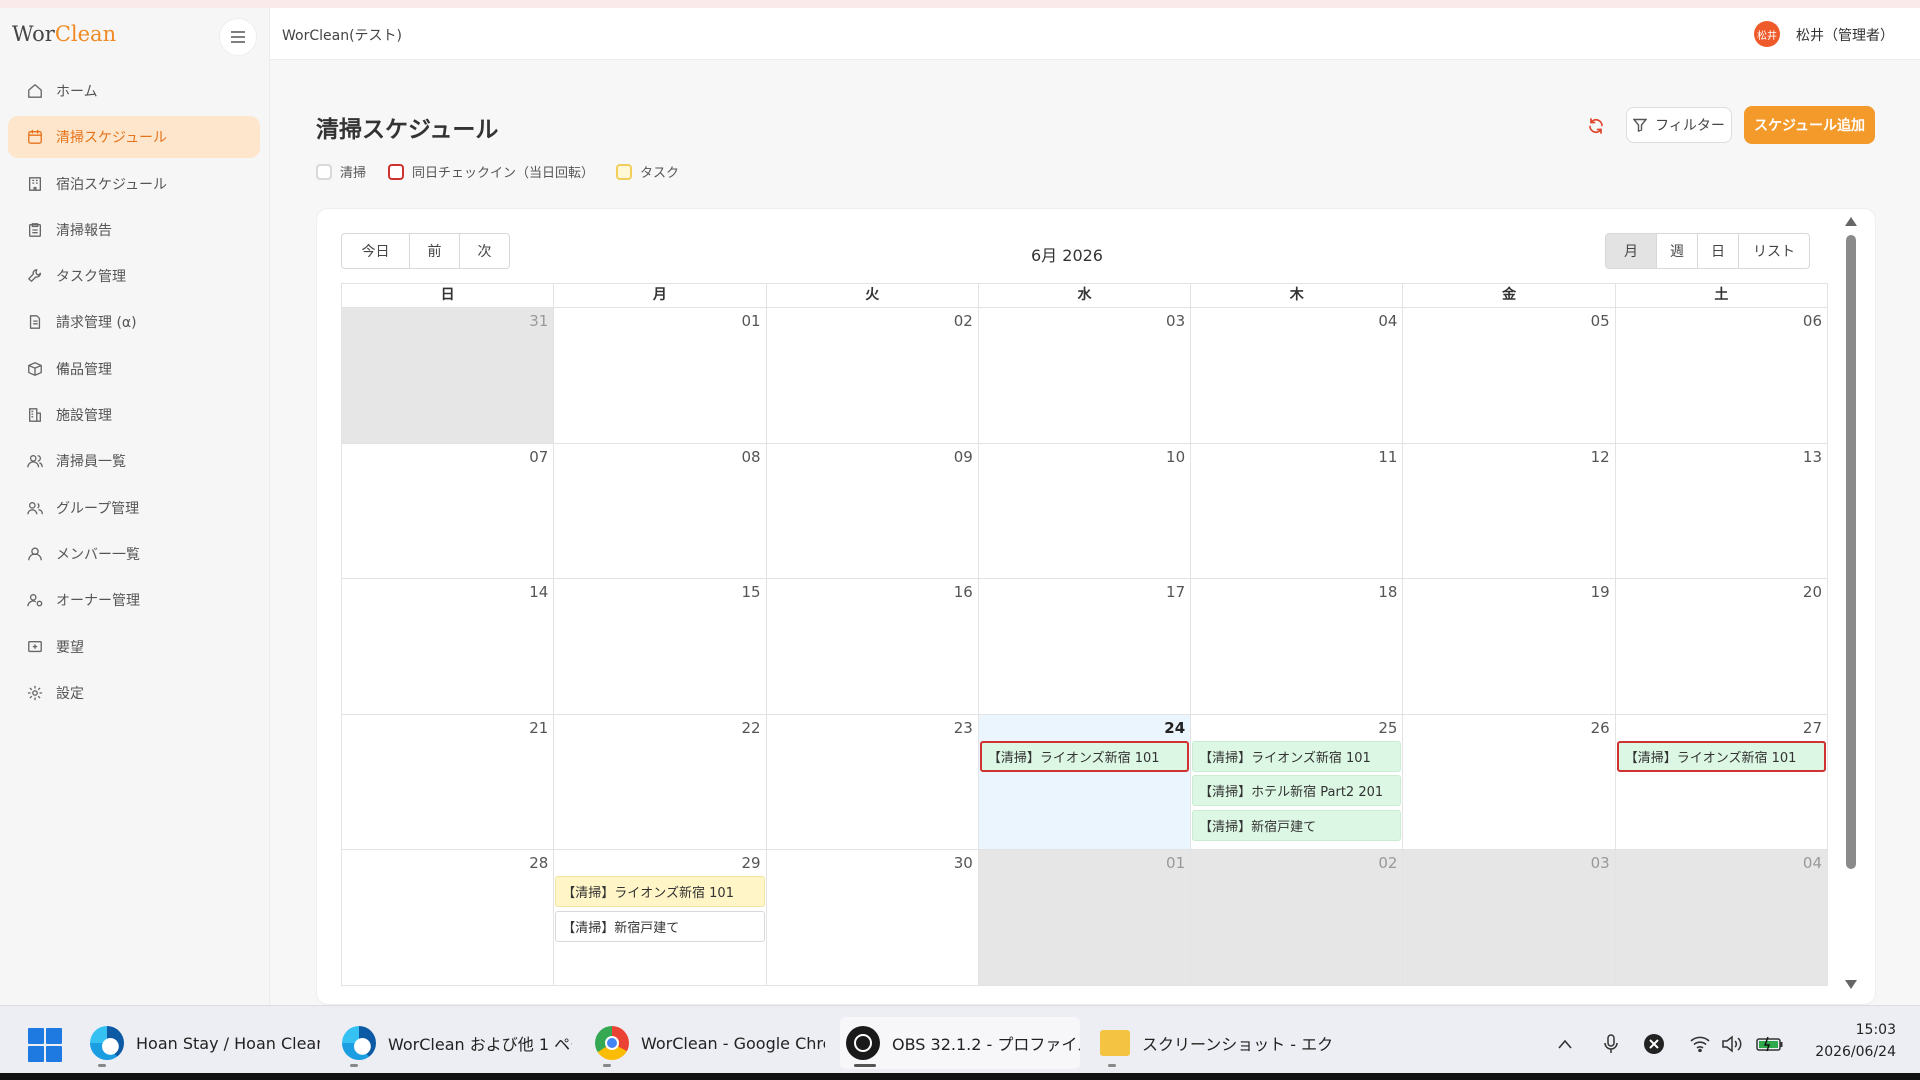 This screenshot has width=1920, height=1080. Describe the element at coordinates (454, 1043) in the screenshot. I see `taskbar-app-1: WorClean および他 1 ペー:` at that location.